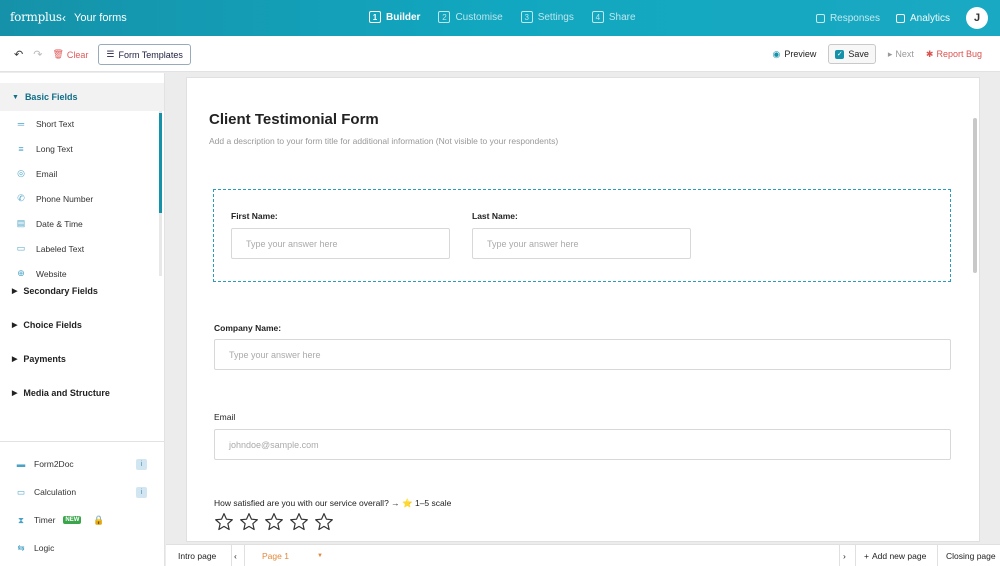 This screenshot has width=1000, height=566. What do you see at coordinates (66, 393) in the screenshot?
I see `section-label: Media and Structure` at bounding box center [66, 393].